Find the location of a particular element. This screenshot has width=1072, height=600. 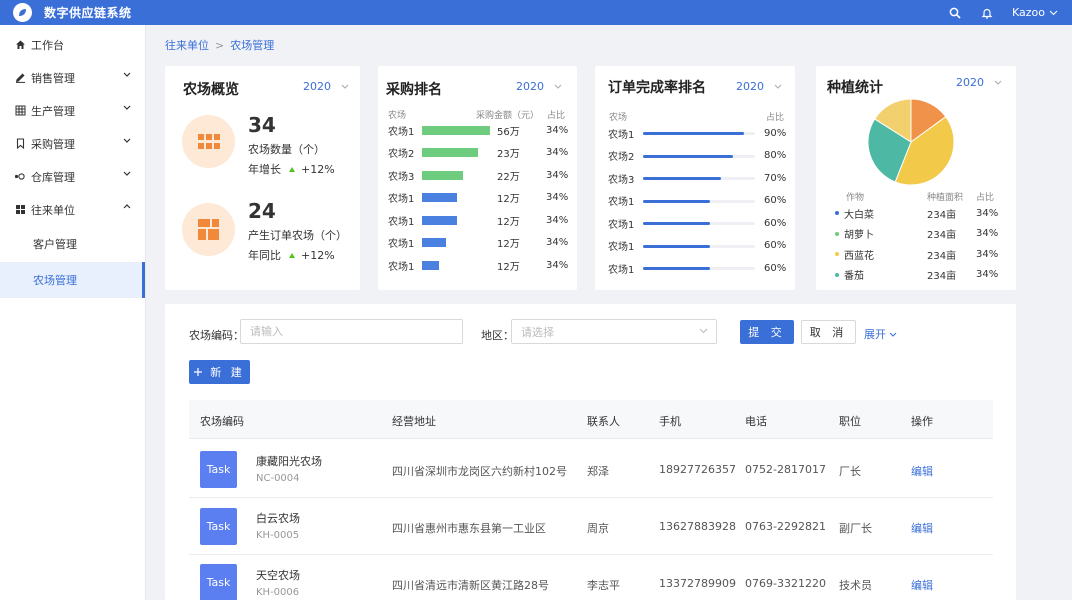

row-divider is located at coordinates (591, 497).